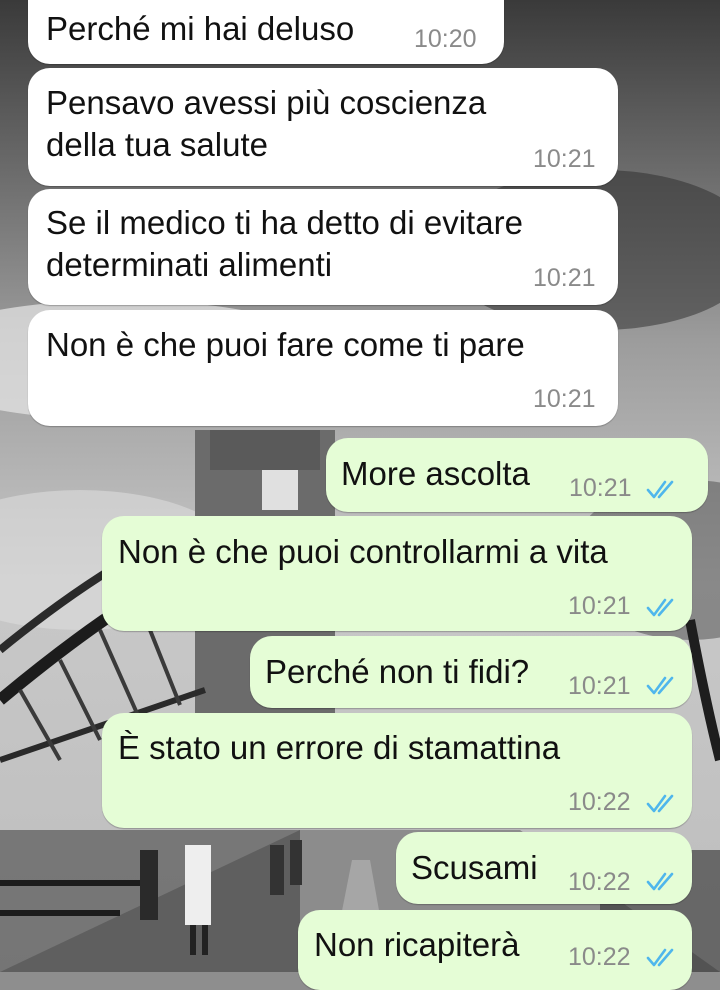  What do you see at coordinates (189, 264) in the screenshot?
I see `message-text: determinati alimenti` at bounding box center [189, 264].